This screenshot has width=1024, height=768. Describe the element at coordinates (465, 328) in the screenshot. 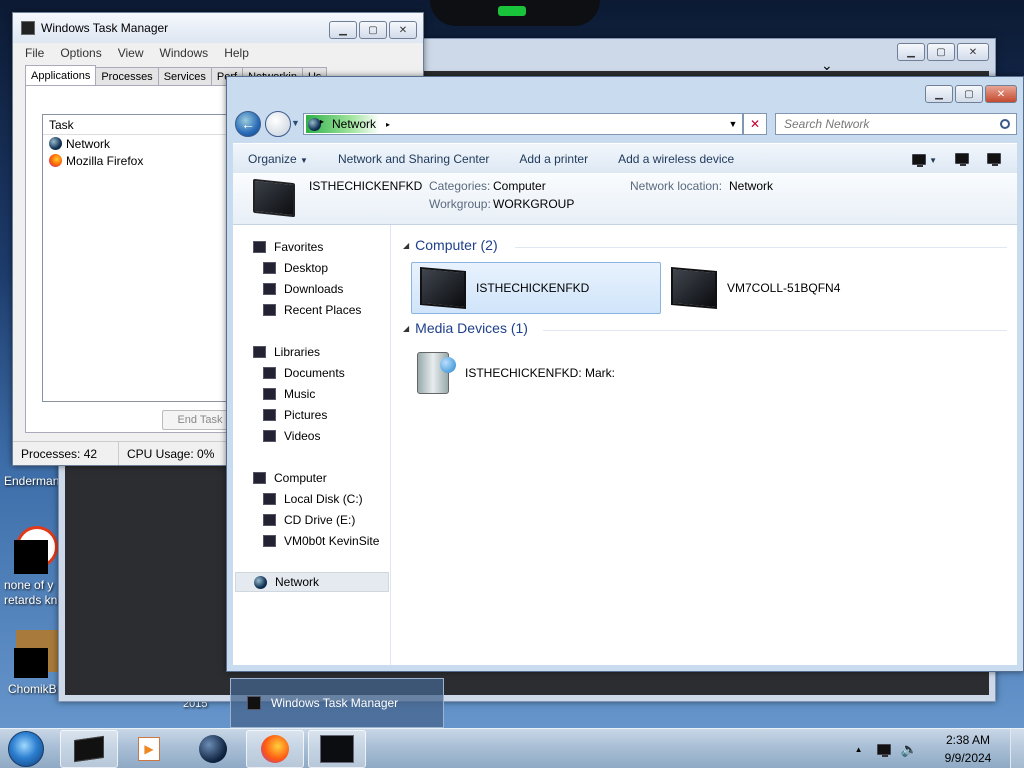

I see `group-header-media-devices: ◢ Media Devices (1)` at that location.